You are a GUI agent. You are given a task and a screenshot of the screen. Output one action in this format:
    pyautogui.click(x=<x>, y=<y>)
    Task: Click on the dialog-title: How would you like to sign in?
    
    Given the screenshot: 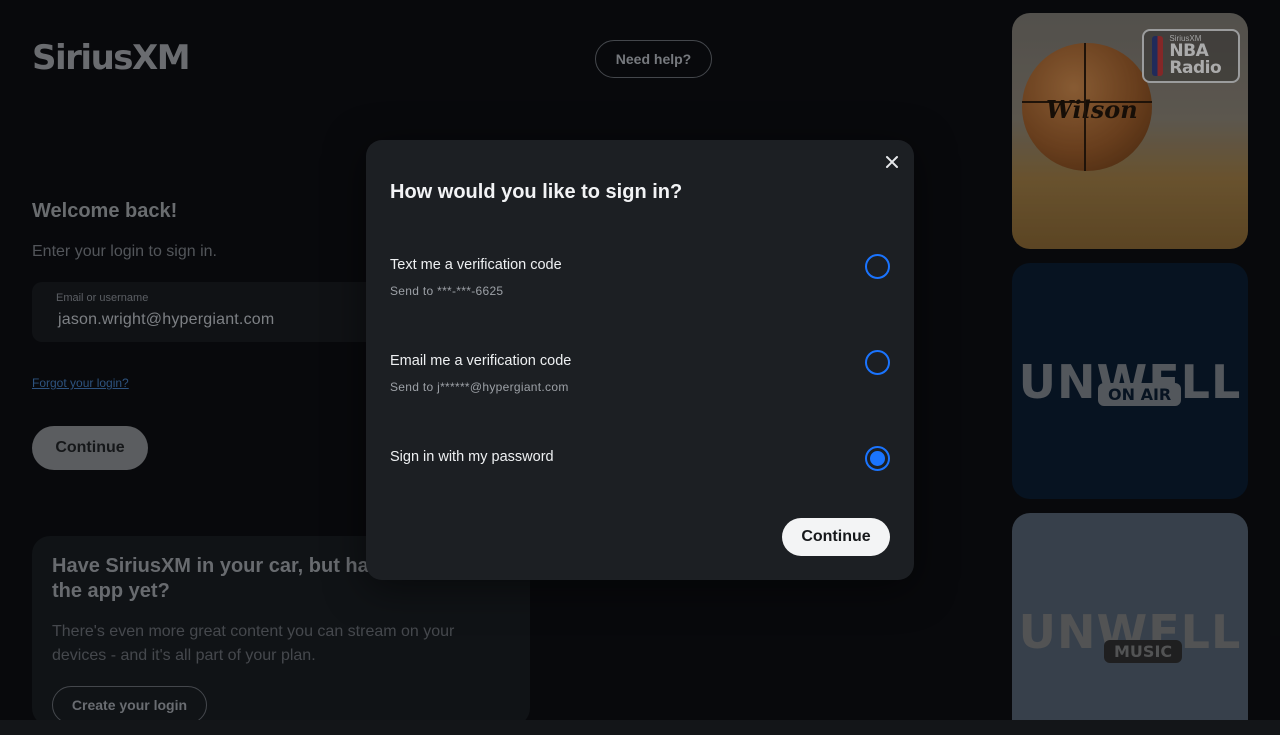 What is the action you would take?
    pyautogui.click(x=536, y=192)
    